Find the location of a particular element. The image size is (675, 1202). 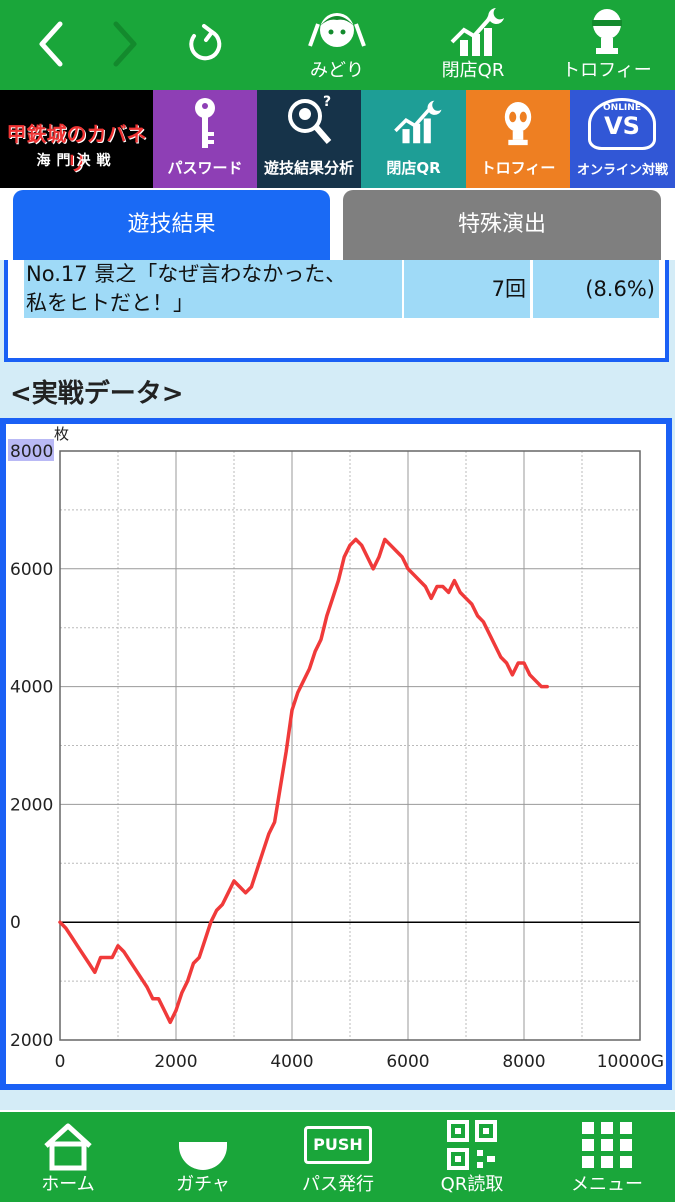

nav-closing-qr: 閉店QR is located at coordinates (473, 46).